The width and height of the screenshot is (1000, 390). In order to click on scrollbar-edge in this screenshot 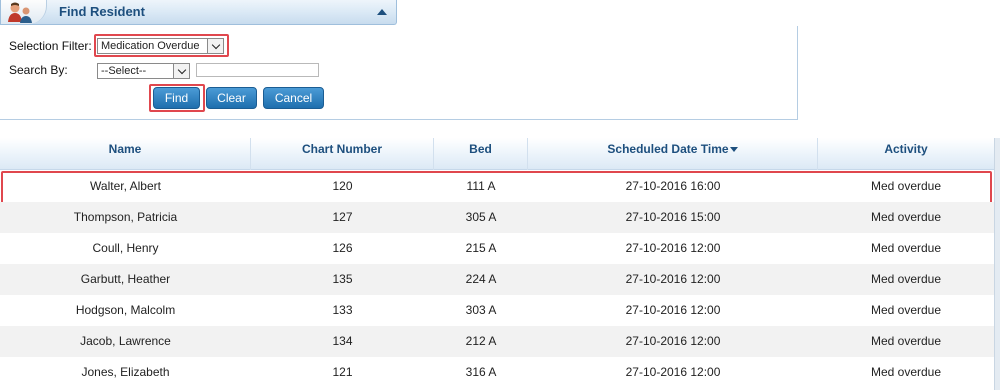, I will do `click(997, 264)`.